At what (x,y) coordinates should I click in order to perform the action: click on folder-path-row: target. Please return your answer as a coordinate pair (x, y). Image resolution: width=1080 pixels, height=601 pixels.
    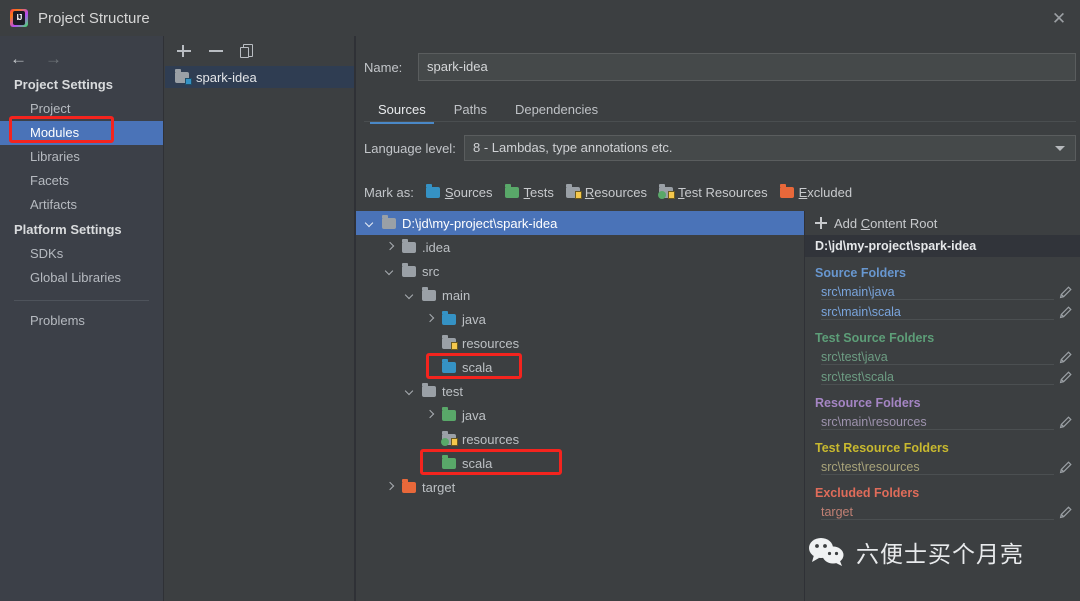
    Looking at the image, I should click on (942, 512).